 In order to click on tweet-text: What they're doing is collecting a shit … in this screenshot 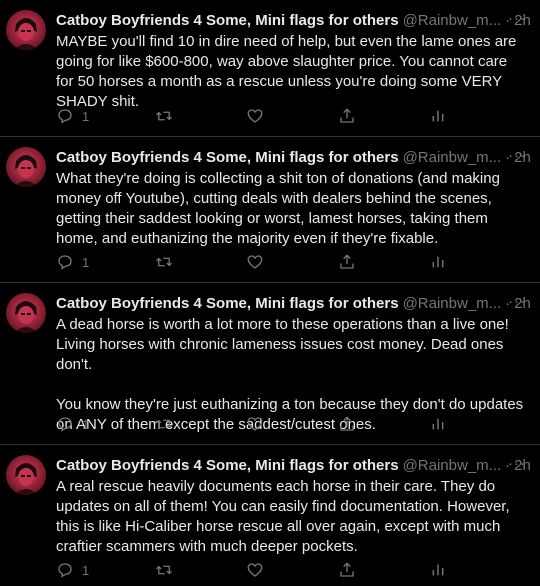, I will do `click(278, 208)`.